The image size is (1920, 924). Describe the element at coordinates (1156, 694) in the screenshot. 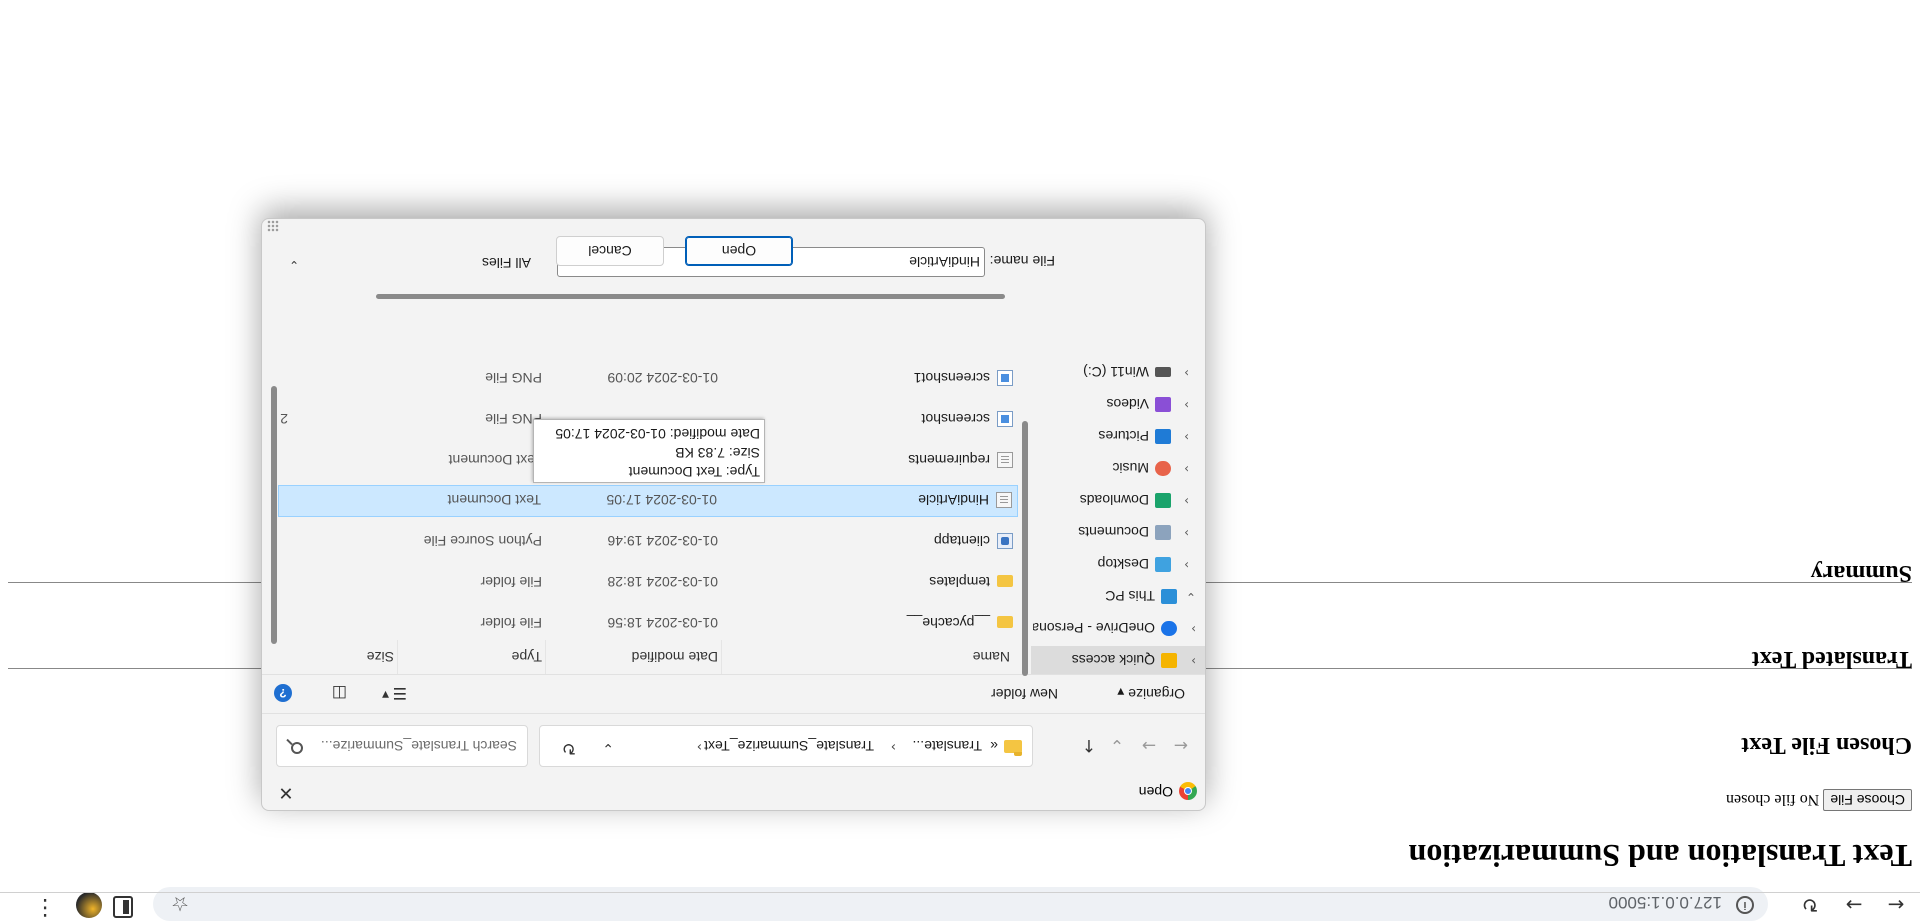

I see `organize-label: Organize` at that location.